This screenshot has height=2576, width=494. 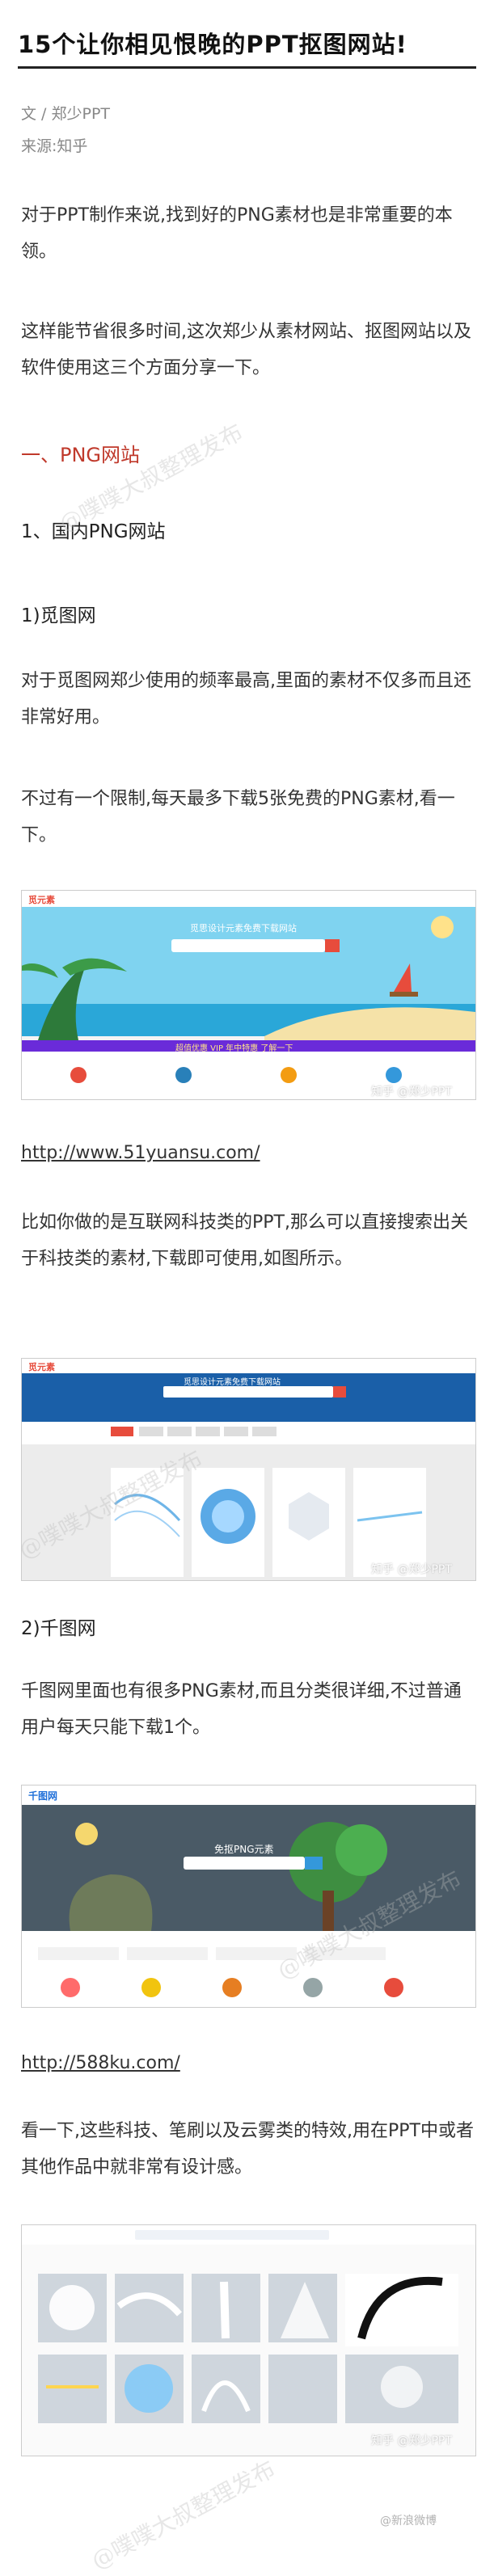 What do you see at coordinates (238, 817) in the screenshot?
I see `paragraph-mitu-limit: 不过有一个限制,每天最多下载5张免费的PNG素材,看一下。` at bounding box center [238, 817].